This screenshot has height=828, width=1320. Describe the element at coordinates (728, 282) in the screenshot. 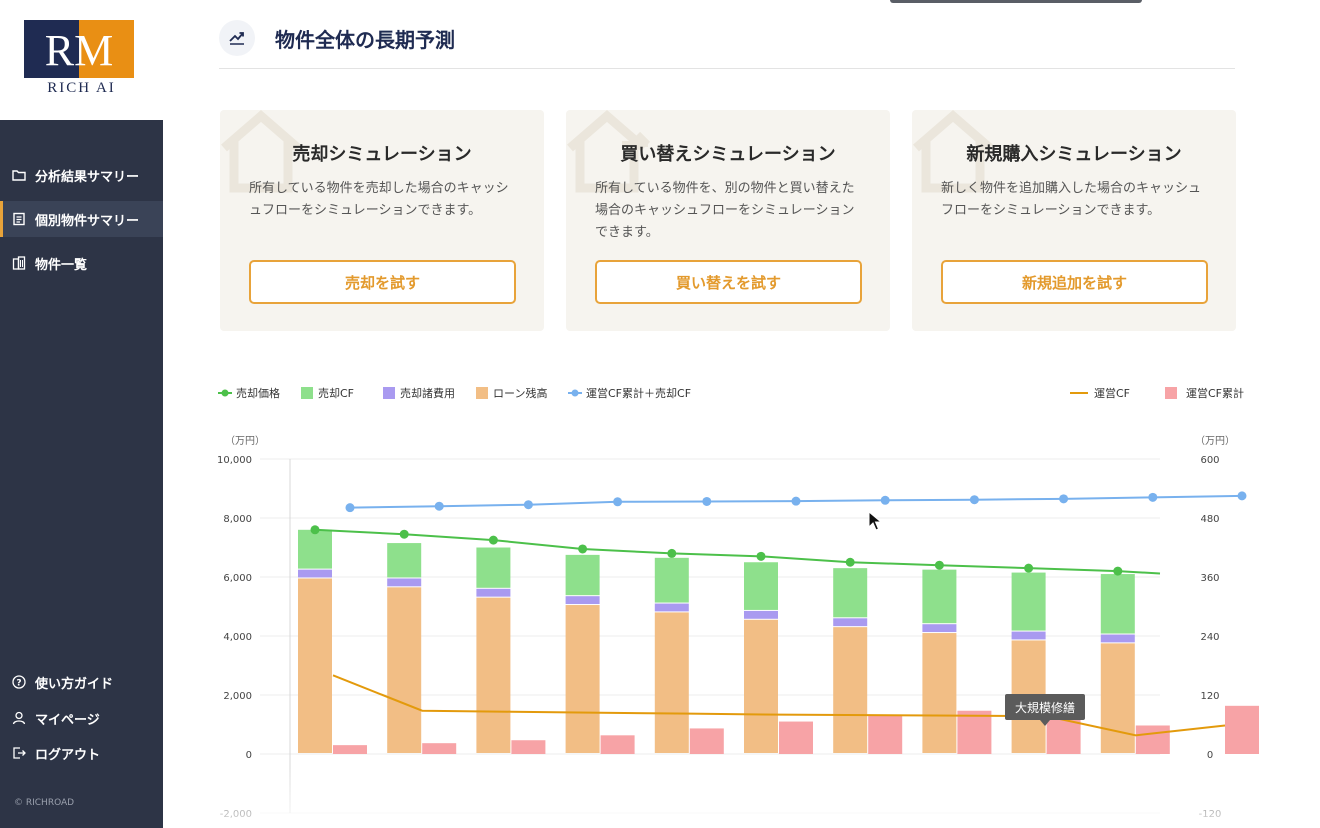

I see `try-replacement-button: 買い替えを試す` at that location.